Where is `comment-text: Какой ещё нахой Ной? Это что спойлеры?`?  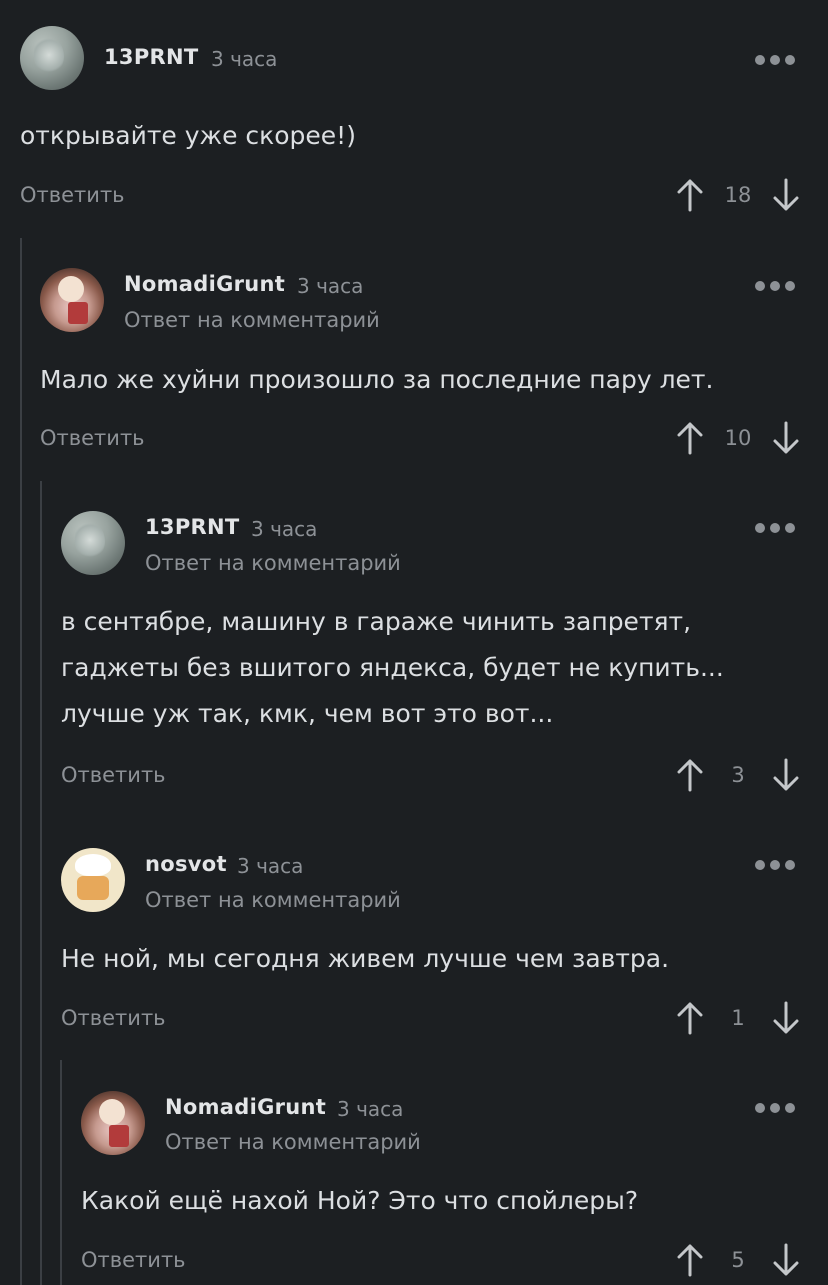 comment-text: Какой ещё нахой Ной? Это что спойлеры? is located at coordinates (359, 1201).